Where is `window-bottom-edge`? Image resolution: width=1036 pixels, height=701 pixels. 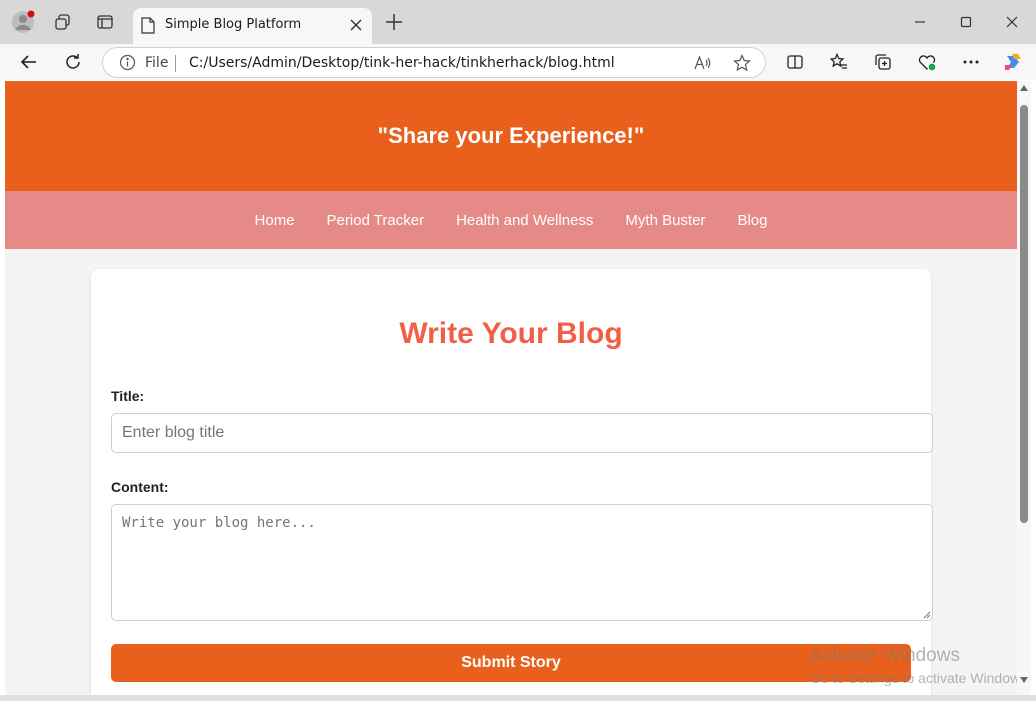
window-bottom-edge is located at coordinates (518, 698).